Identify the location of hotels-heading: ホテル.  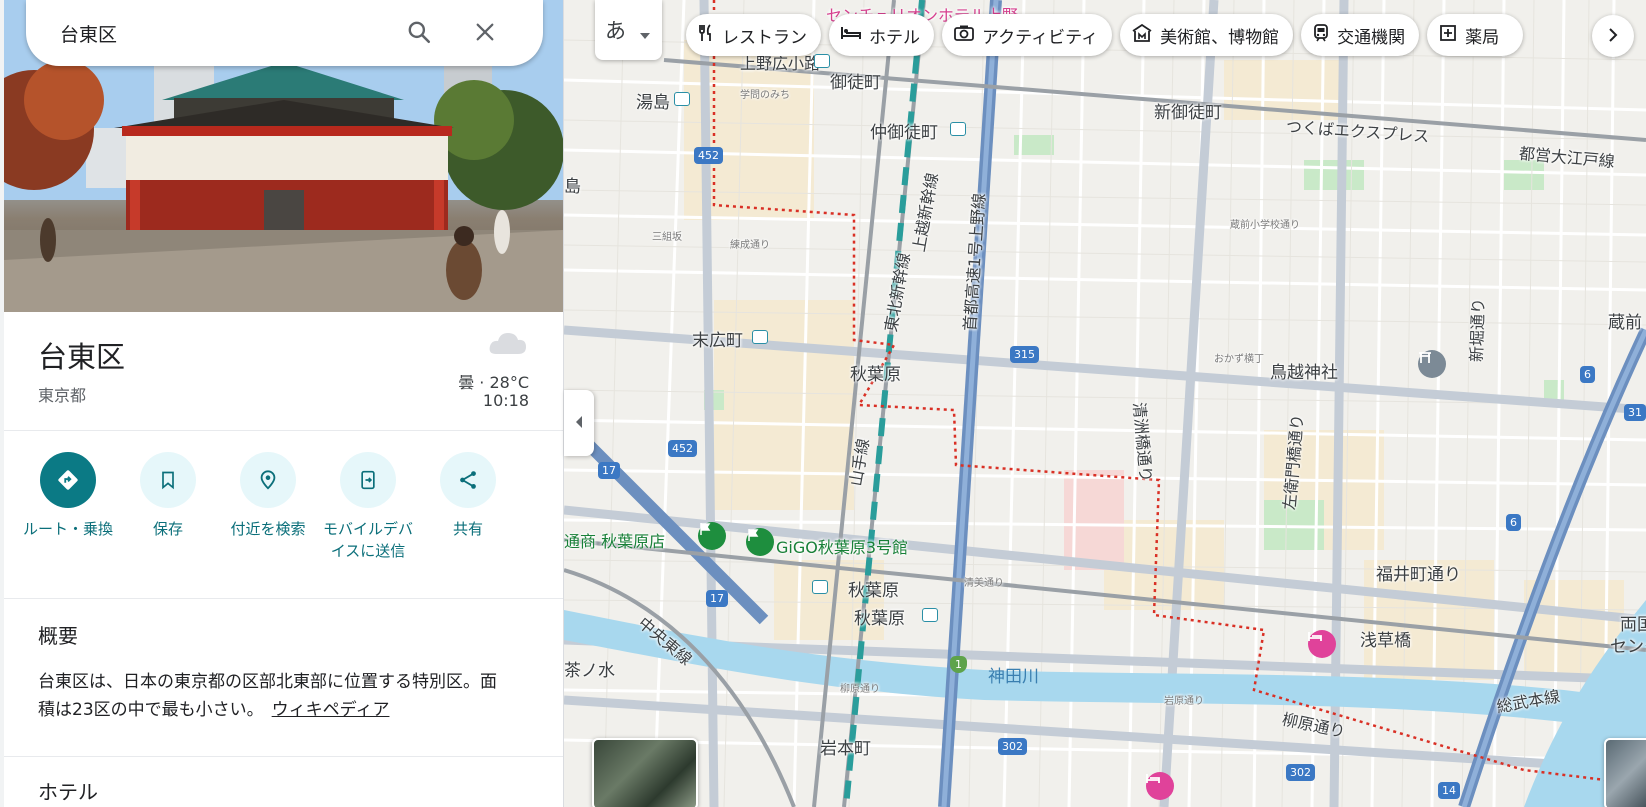
(68, 792).